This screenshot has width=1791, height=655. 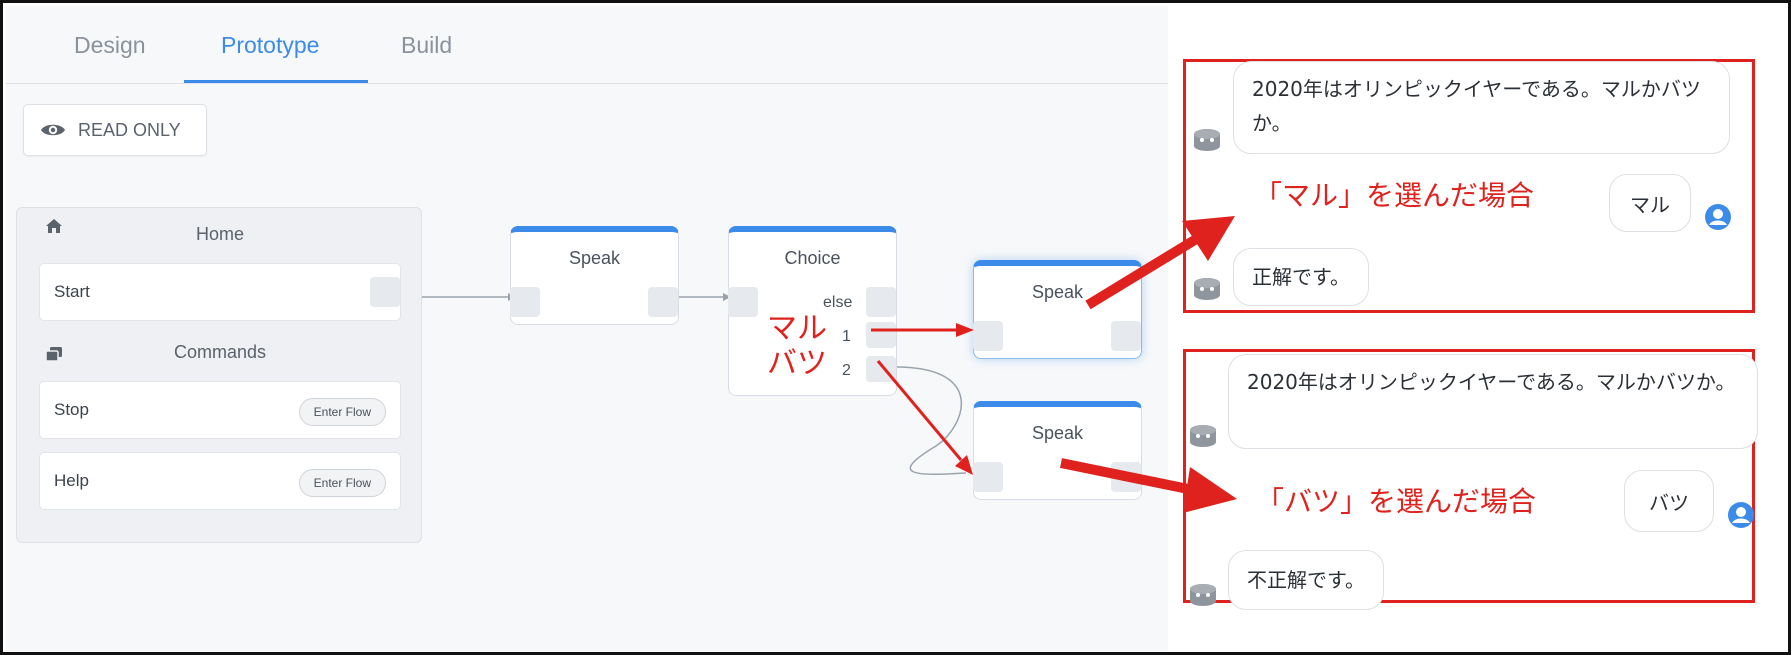 I want to click on arrow-batsu-to-speak, so click(x=919, y=410).